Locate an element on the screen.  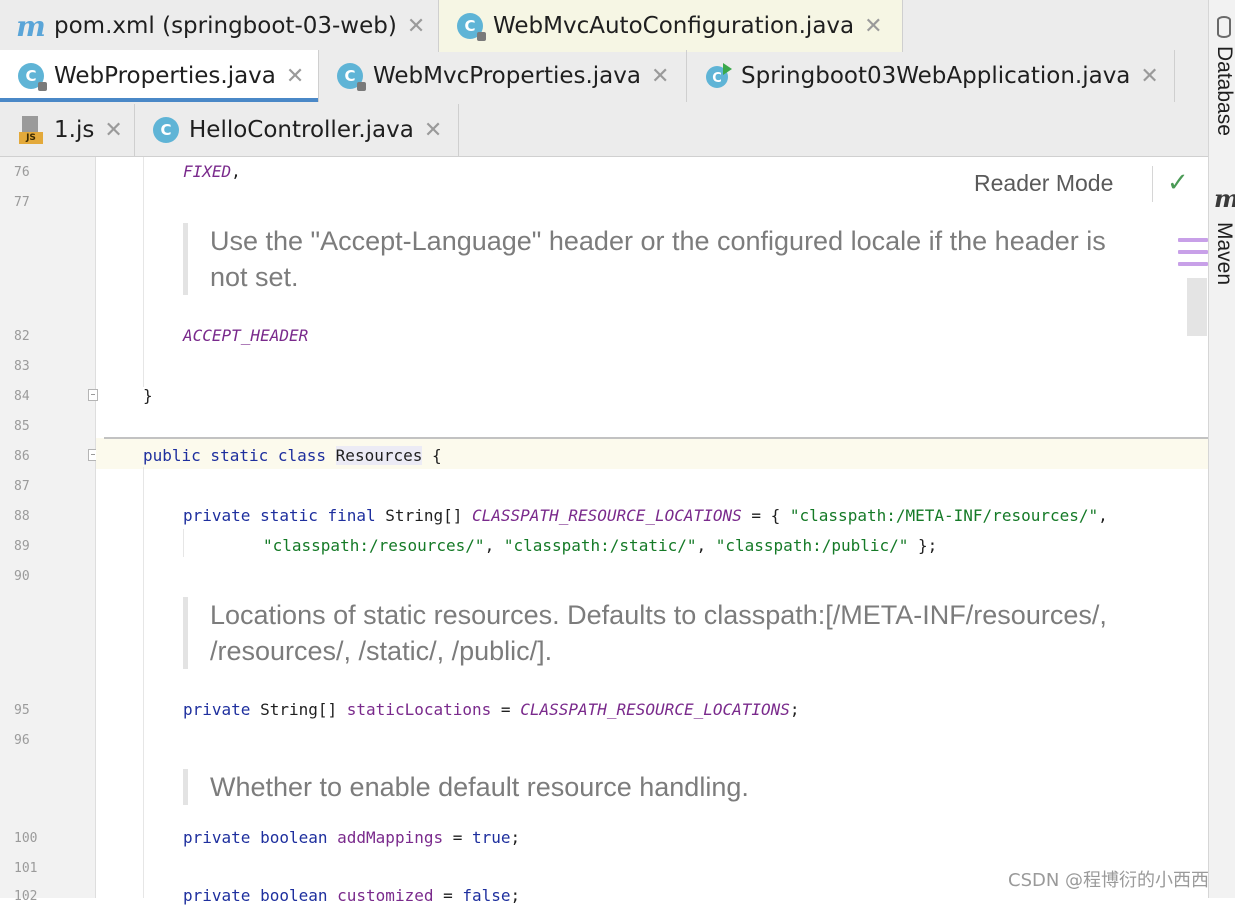
line-number: 85 is located at coordinates (22, 426).